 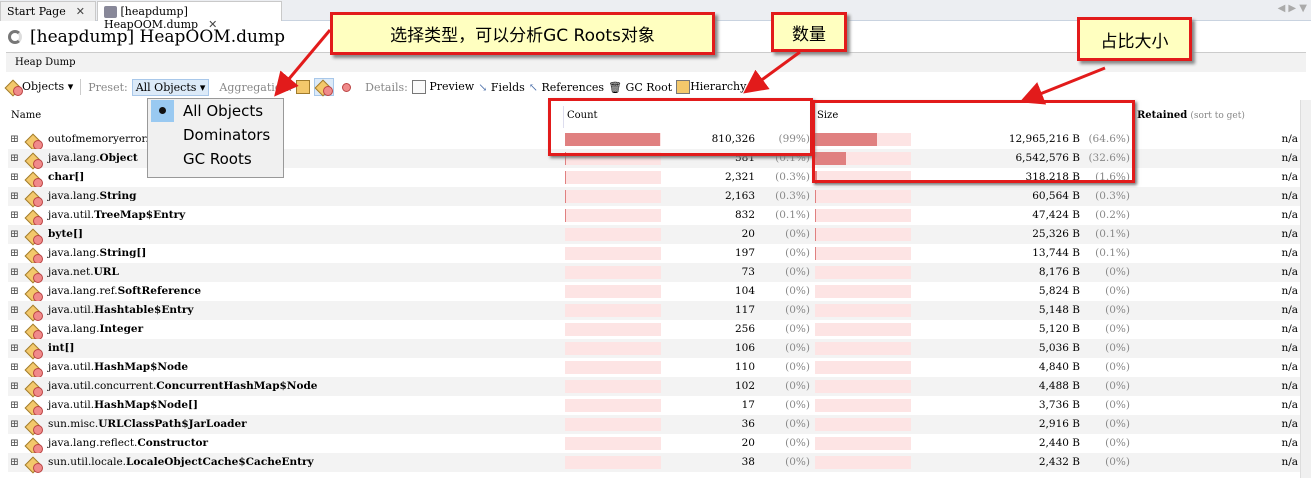 What do you see at coordinates (690, 67) in the screenshot?
I see `annotation-arrows` at bounding box center [690, 67].